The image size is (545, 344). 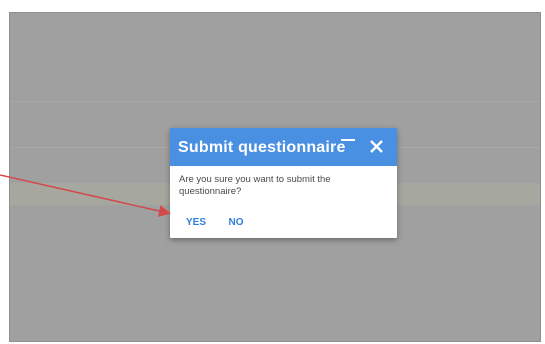 What do you see at coordinates (196, 222) in the screenshot?
I see `yes-button: YES` at bounding box center [196, 222].